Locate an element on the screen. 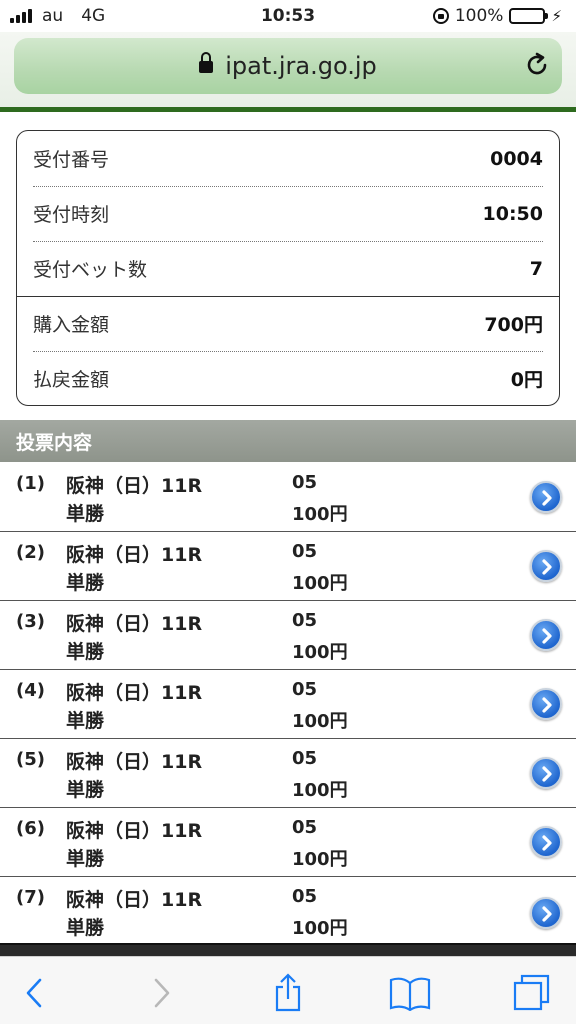  summary-label: 受付時刻 is located at coordinates (71, 215).